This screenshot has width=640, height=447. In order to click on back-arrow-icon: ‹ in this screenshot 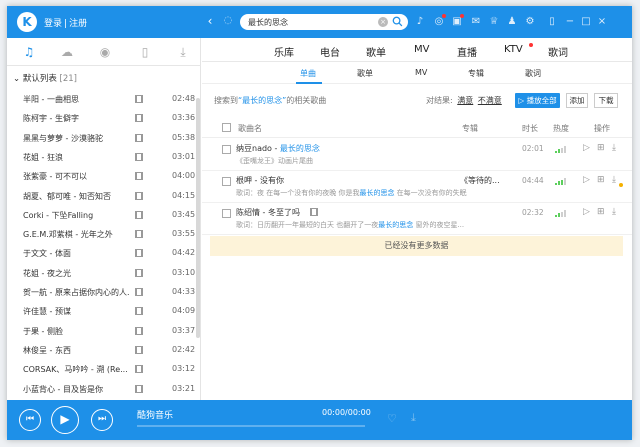, I will do `click(210, 21)`.